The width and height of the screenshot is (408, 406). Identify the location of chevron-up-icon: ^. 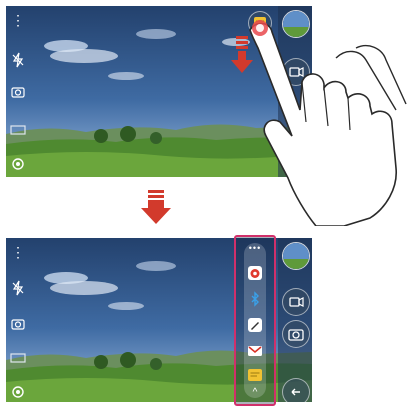
(255, 392).